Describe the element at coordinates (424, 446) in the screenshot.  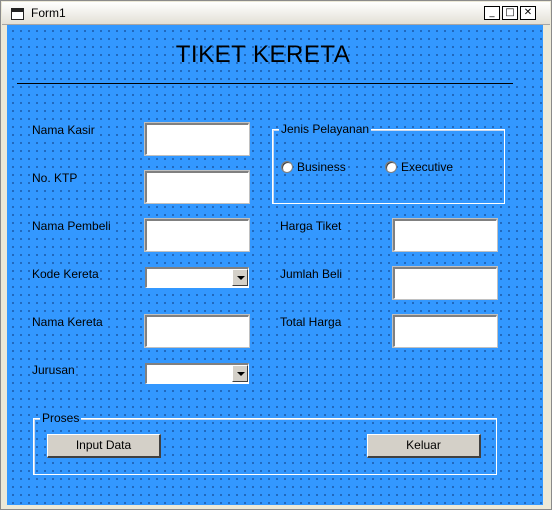
I see `keluar-button: Keluar` at that location.